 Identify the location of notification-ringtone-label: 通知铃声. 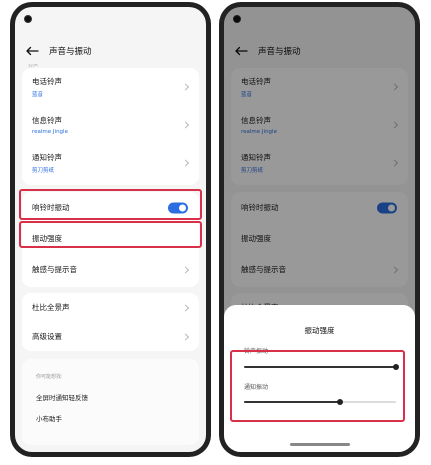
(47, 157).